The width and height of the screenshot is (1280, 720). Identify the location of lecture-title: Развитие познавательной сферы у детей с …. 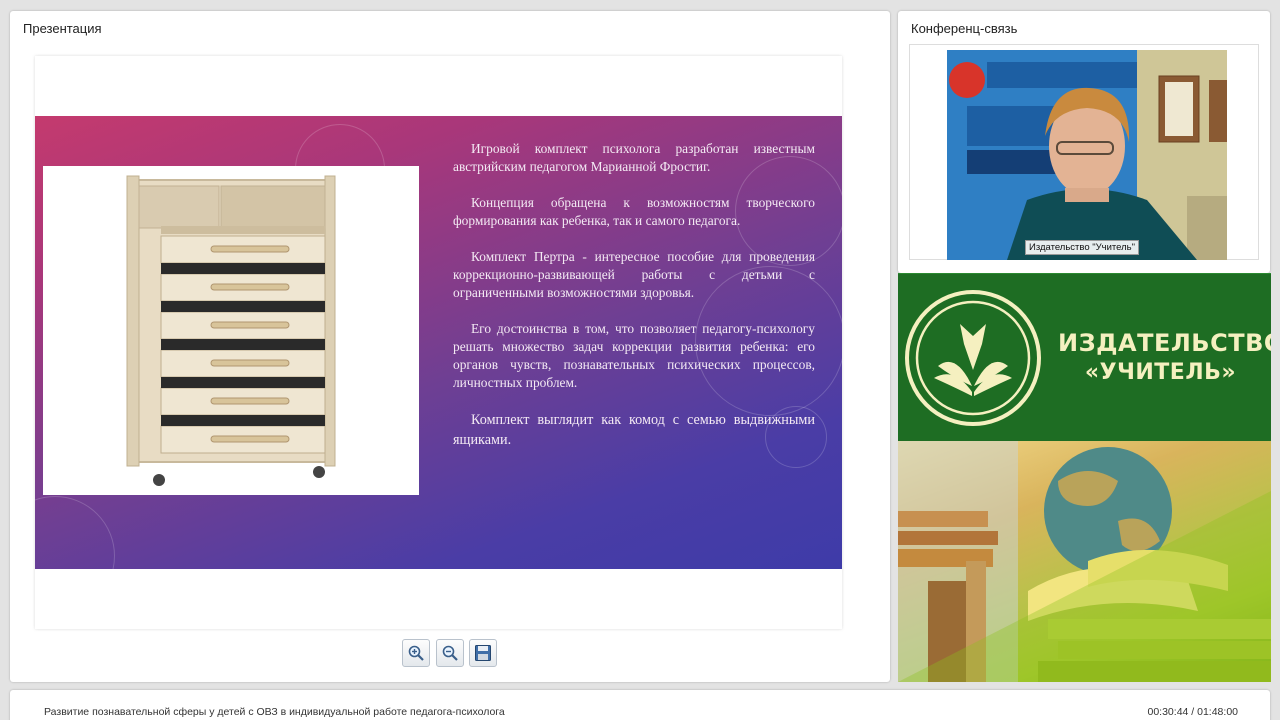
(274, 712).